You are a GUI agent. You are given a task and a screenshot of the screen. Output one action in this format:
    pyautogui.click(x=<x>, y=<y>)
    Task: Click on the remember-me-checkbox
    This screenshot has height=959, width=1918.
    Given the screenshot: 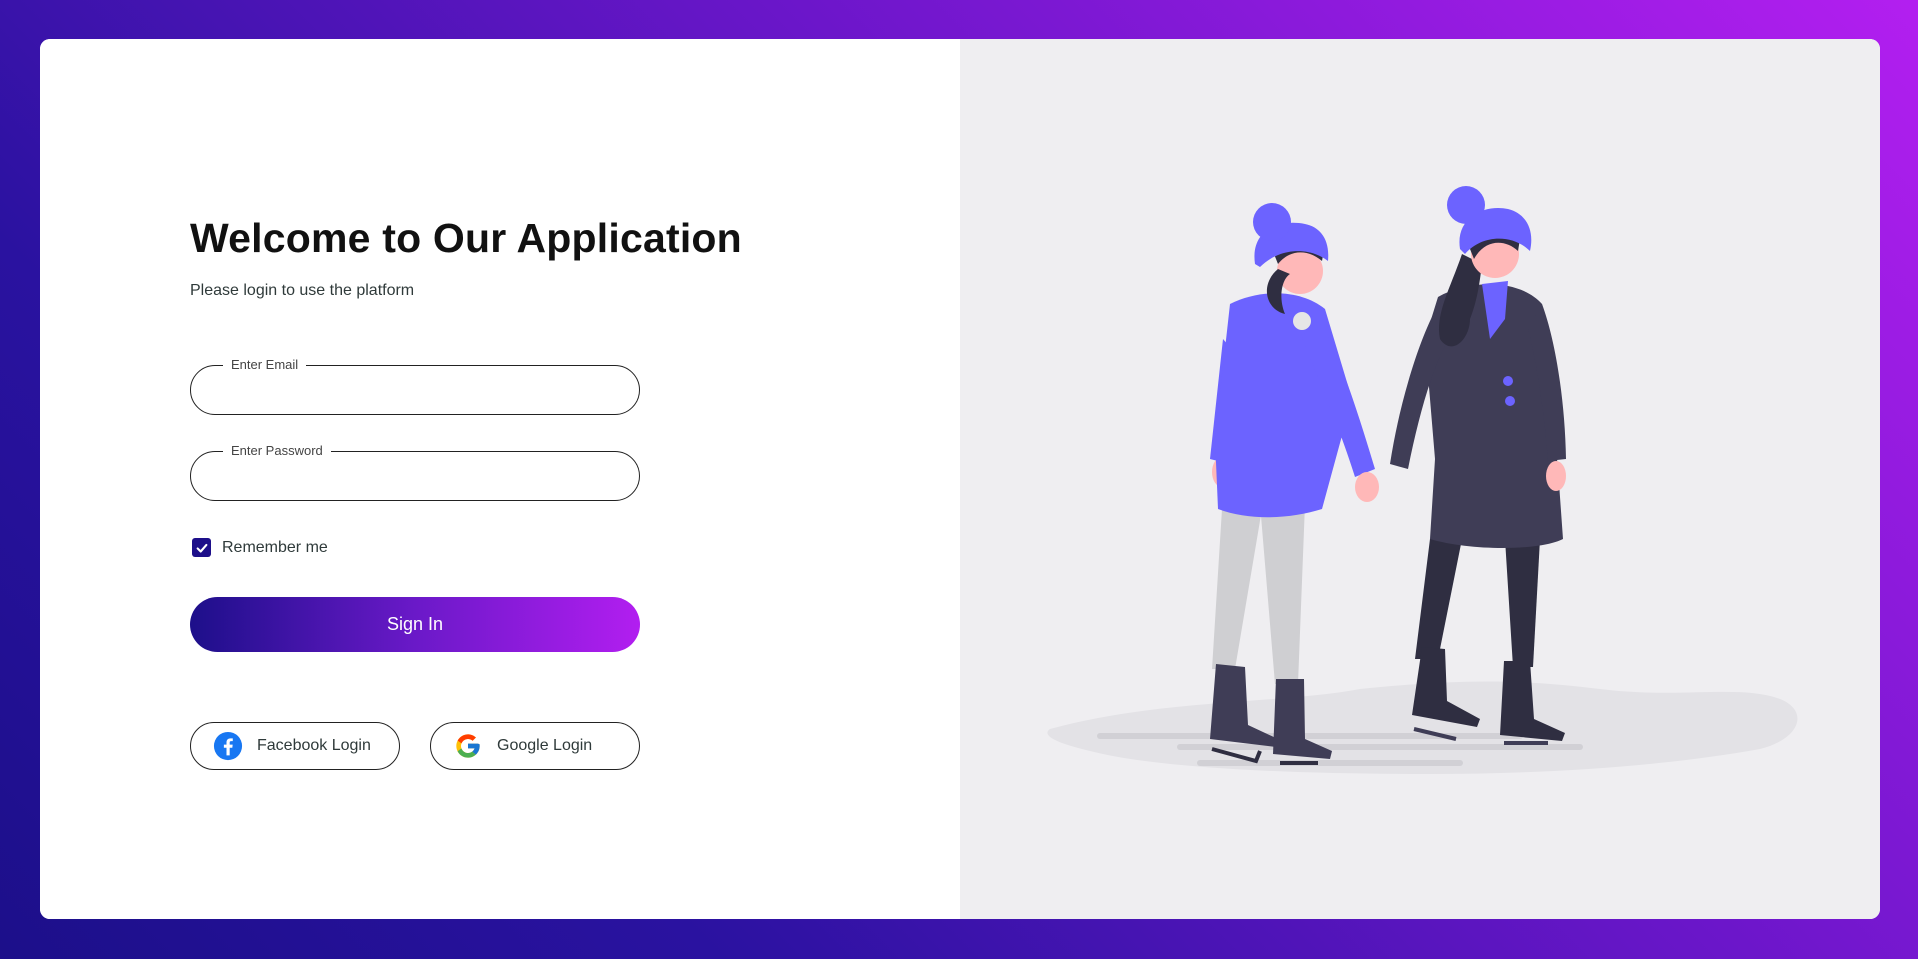 What is the action you would take?
    pyautogui.click(x=201, y=547)
    